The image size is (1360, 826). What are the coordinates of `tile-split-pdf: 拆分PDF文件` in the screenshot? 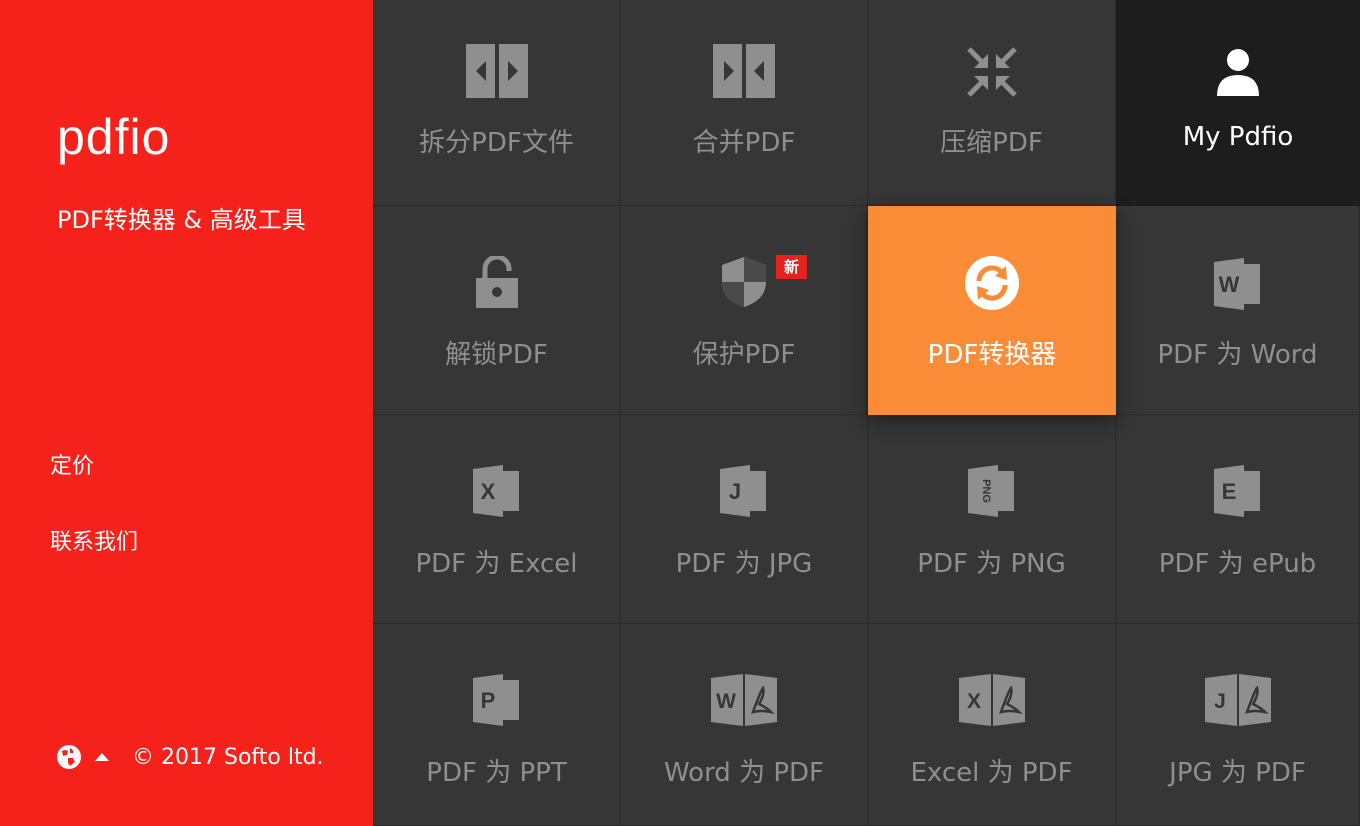 It's located at (497, 103).